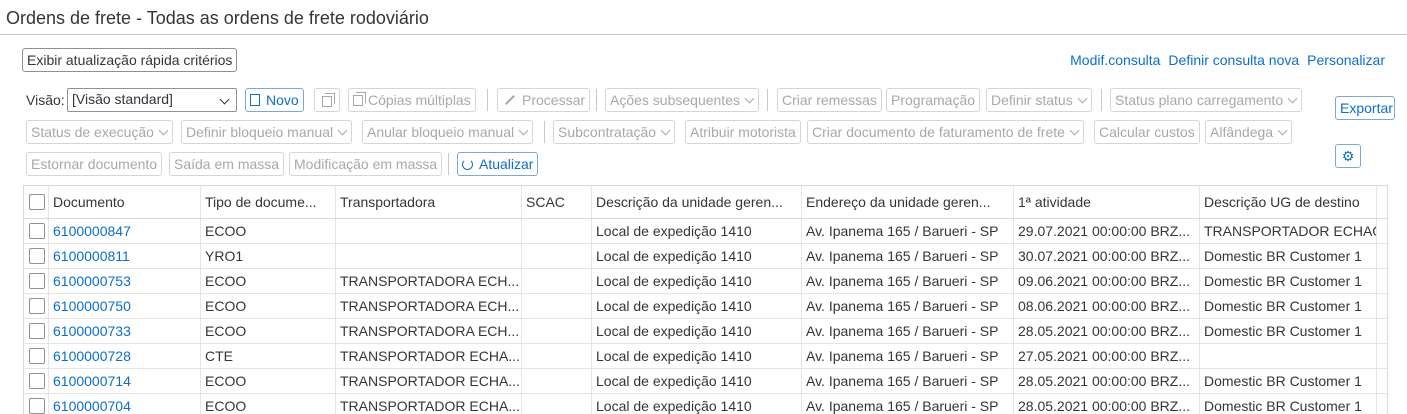 The image size is (1407, 414). What do you see at coordinates (125, 381) in the screenshot?
I see `document-link: 6100000714` at bounding box center [125, 381].